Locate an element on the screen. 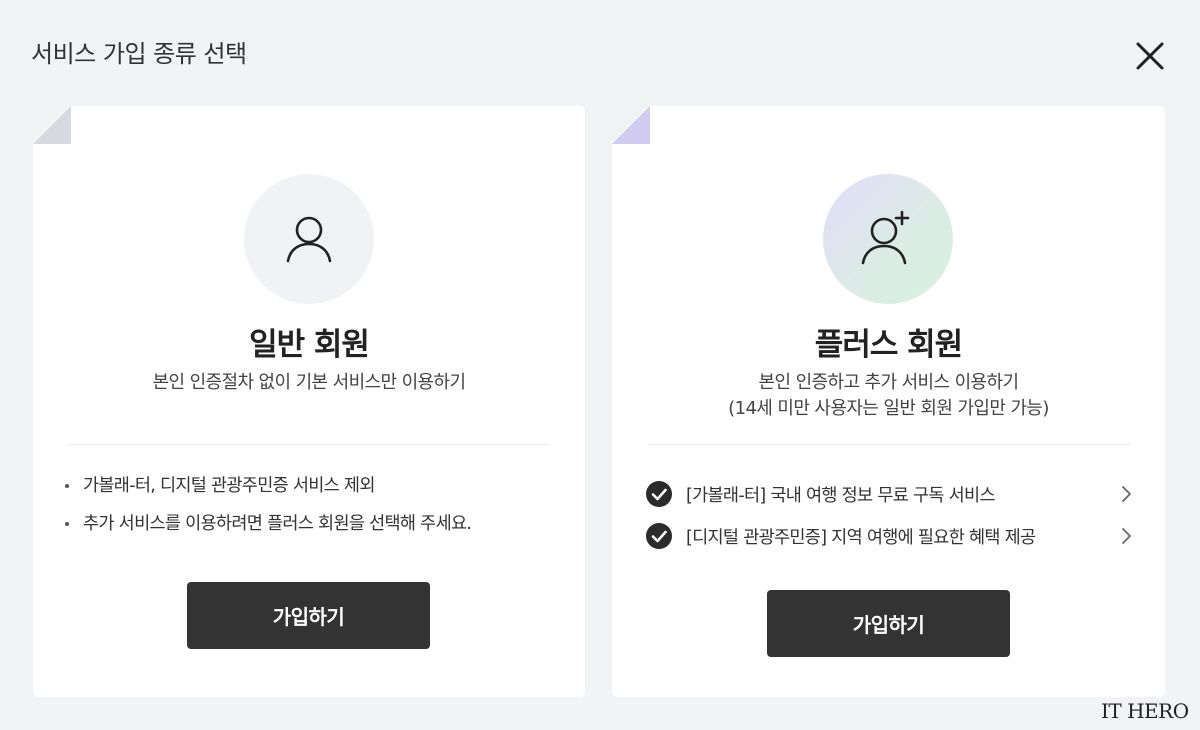 The width and height of the screenshot is (1200, 730). user-icon is located at coordinates (309, 239).